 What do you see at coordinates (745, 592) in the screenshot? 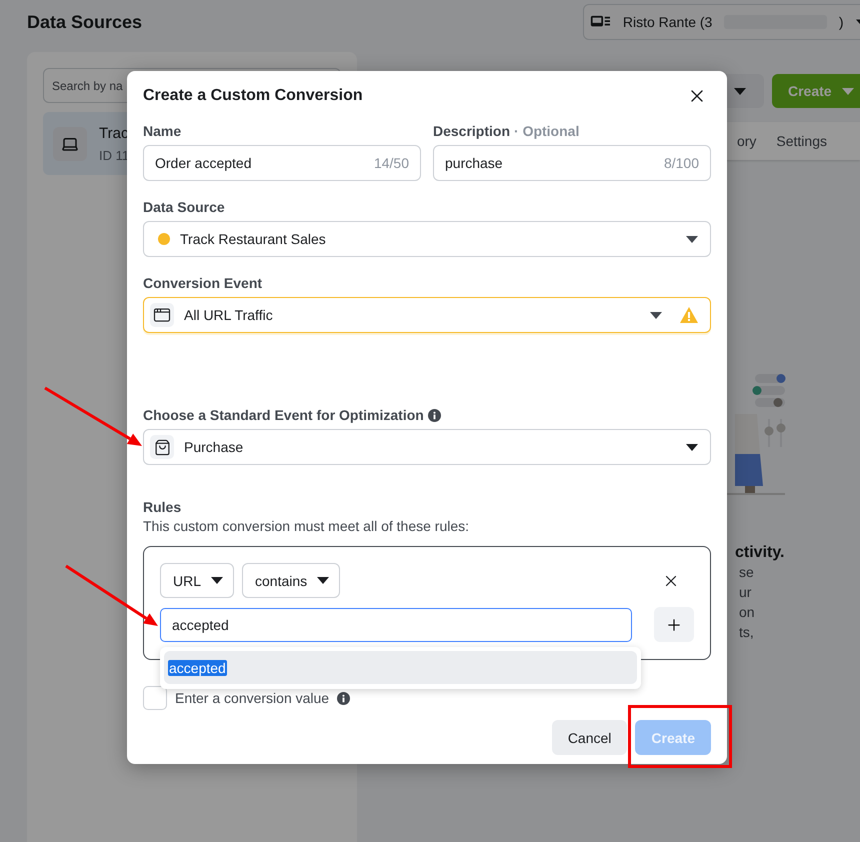
I see `empty-state-text: ur` at bounding box center [745, 592].